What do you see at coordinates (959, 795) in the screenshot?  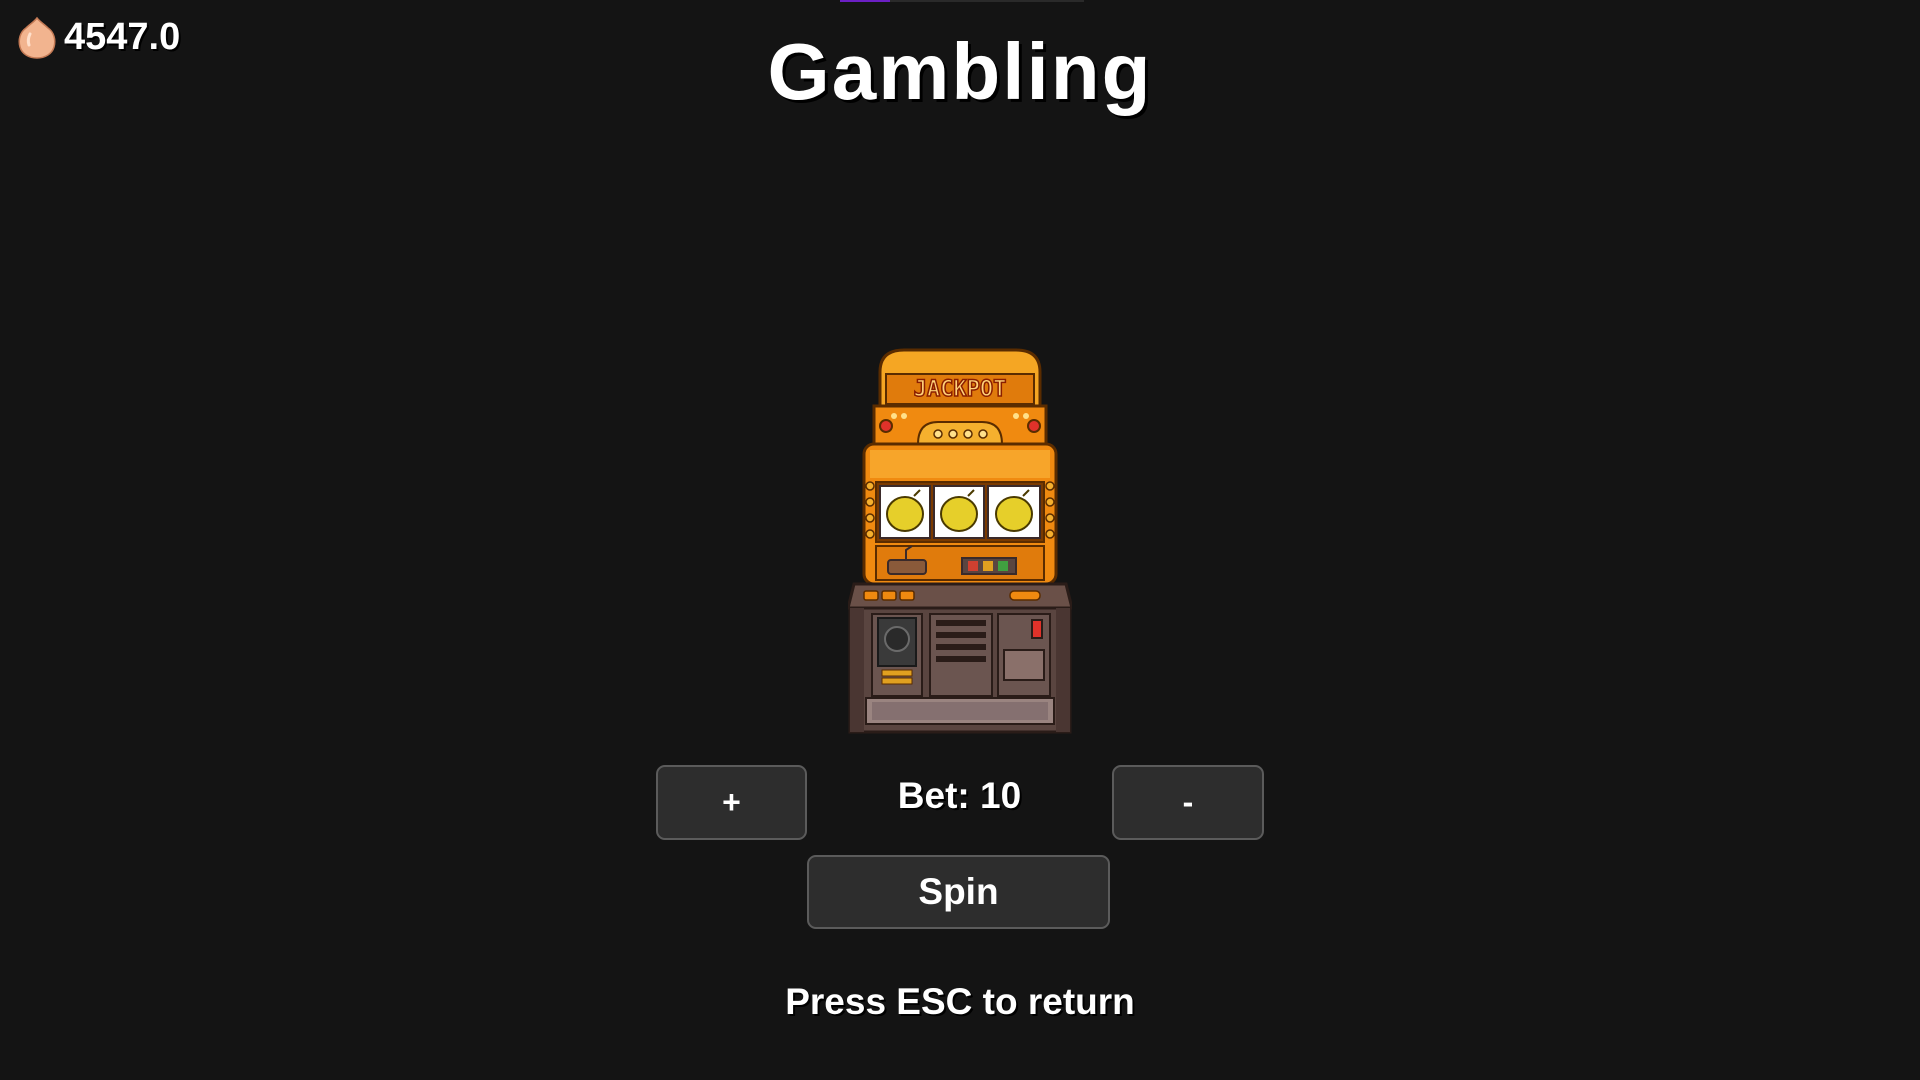 I see `bet-amount-label: Bet: 10` at bounding box center [959, 795].